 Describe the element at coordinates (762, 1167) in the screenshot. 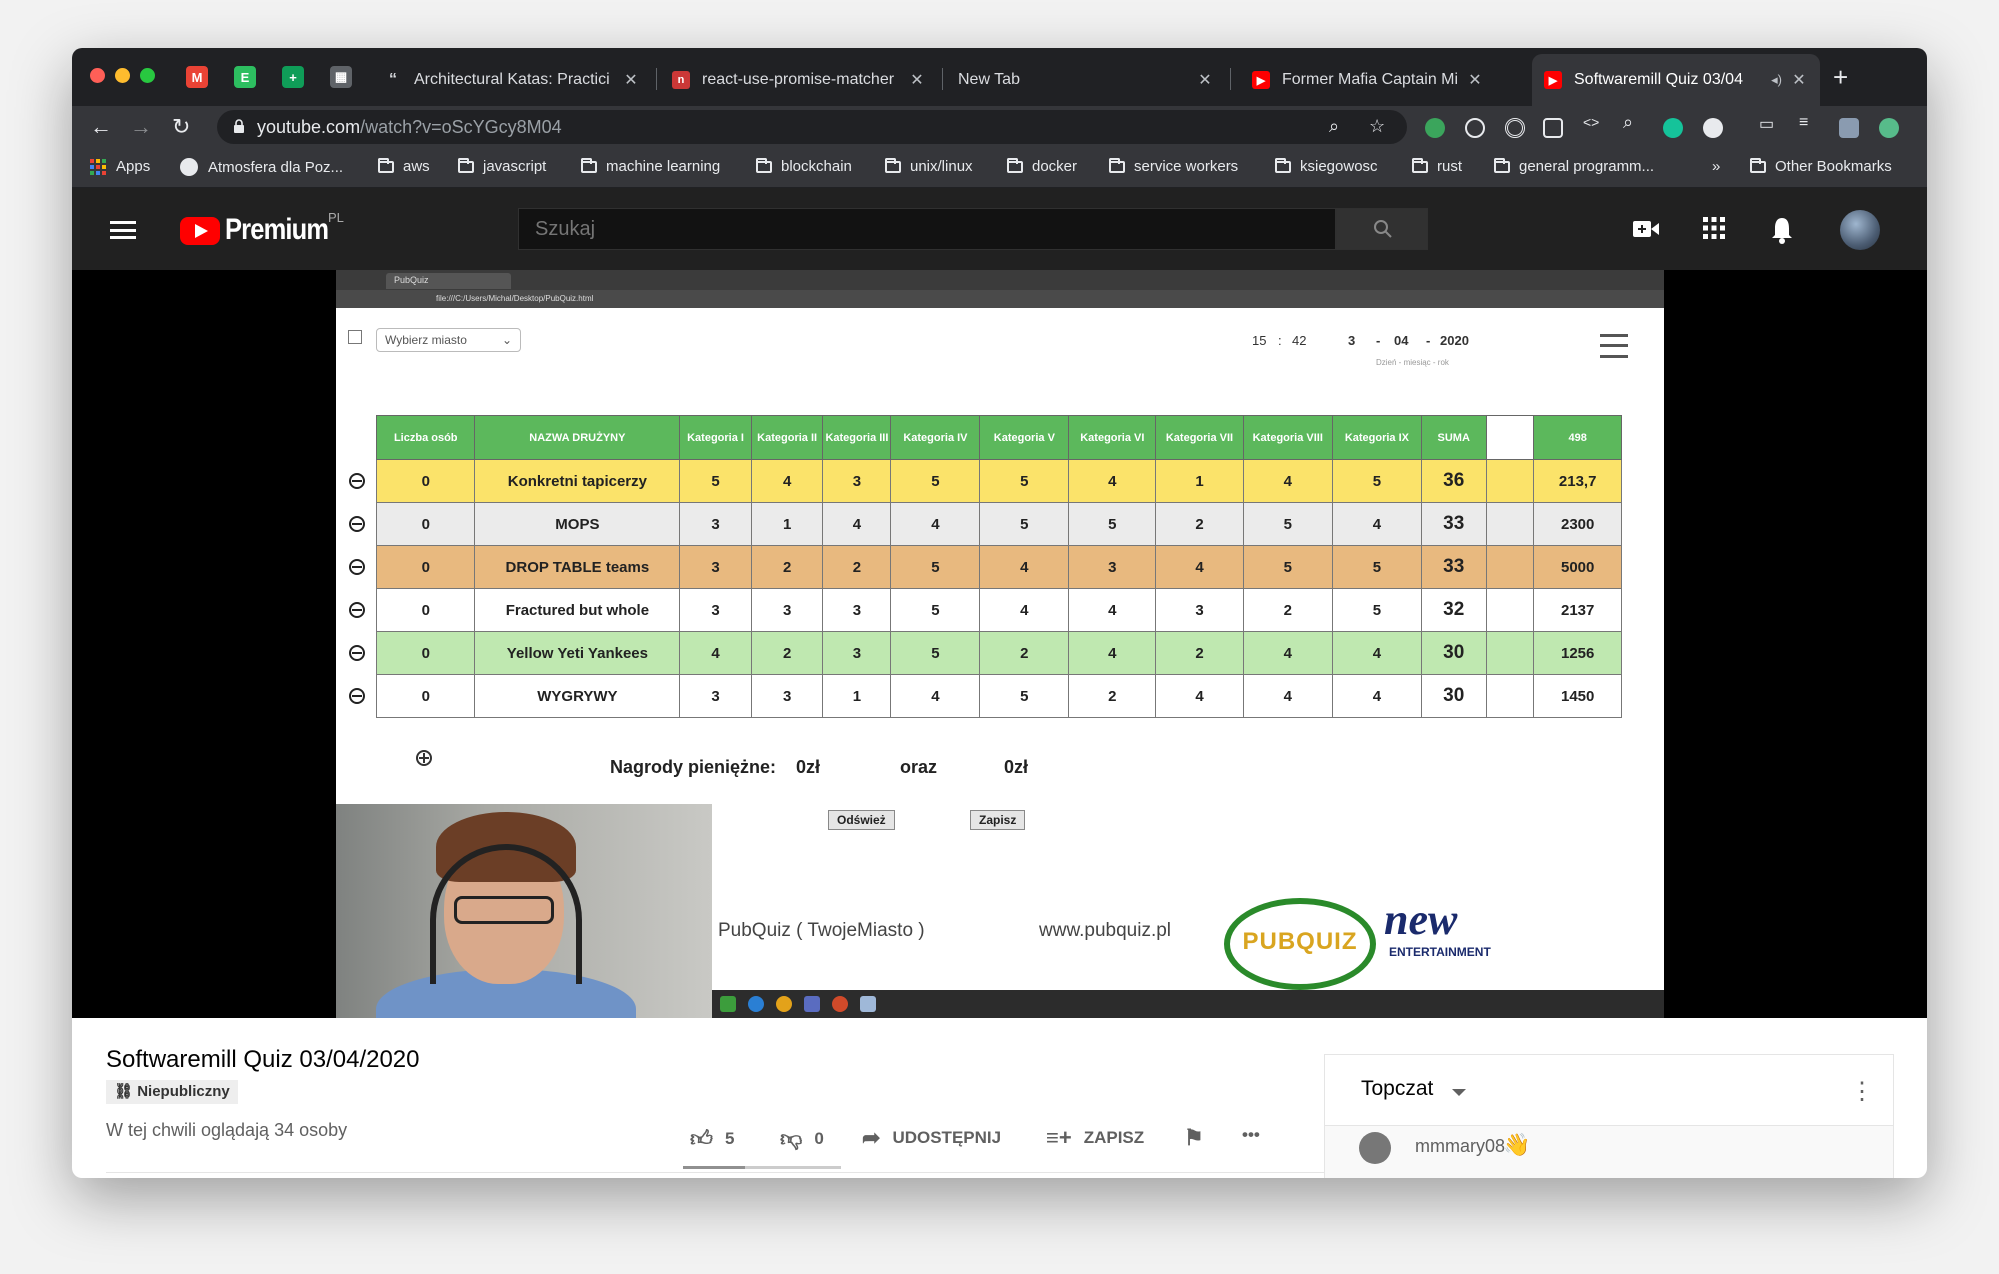

I see `like-ratio-bar` at that location.